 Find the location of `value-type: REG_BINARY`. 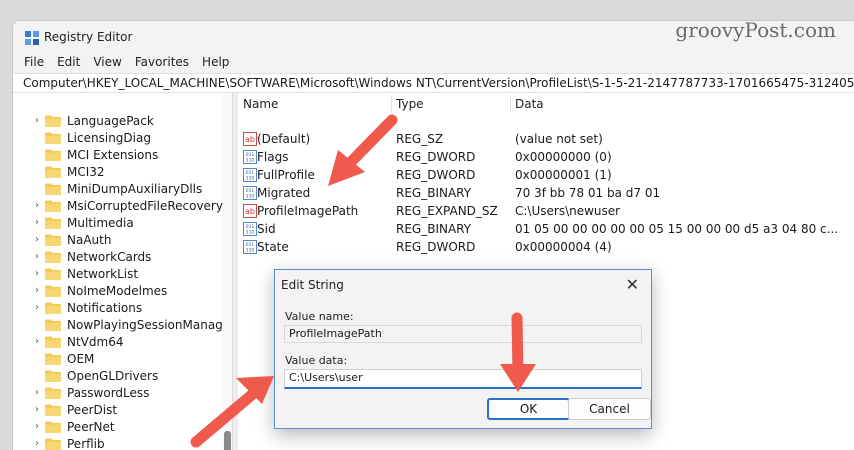

value-type: REG_BINARY is located at coordinates (434, 229).